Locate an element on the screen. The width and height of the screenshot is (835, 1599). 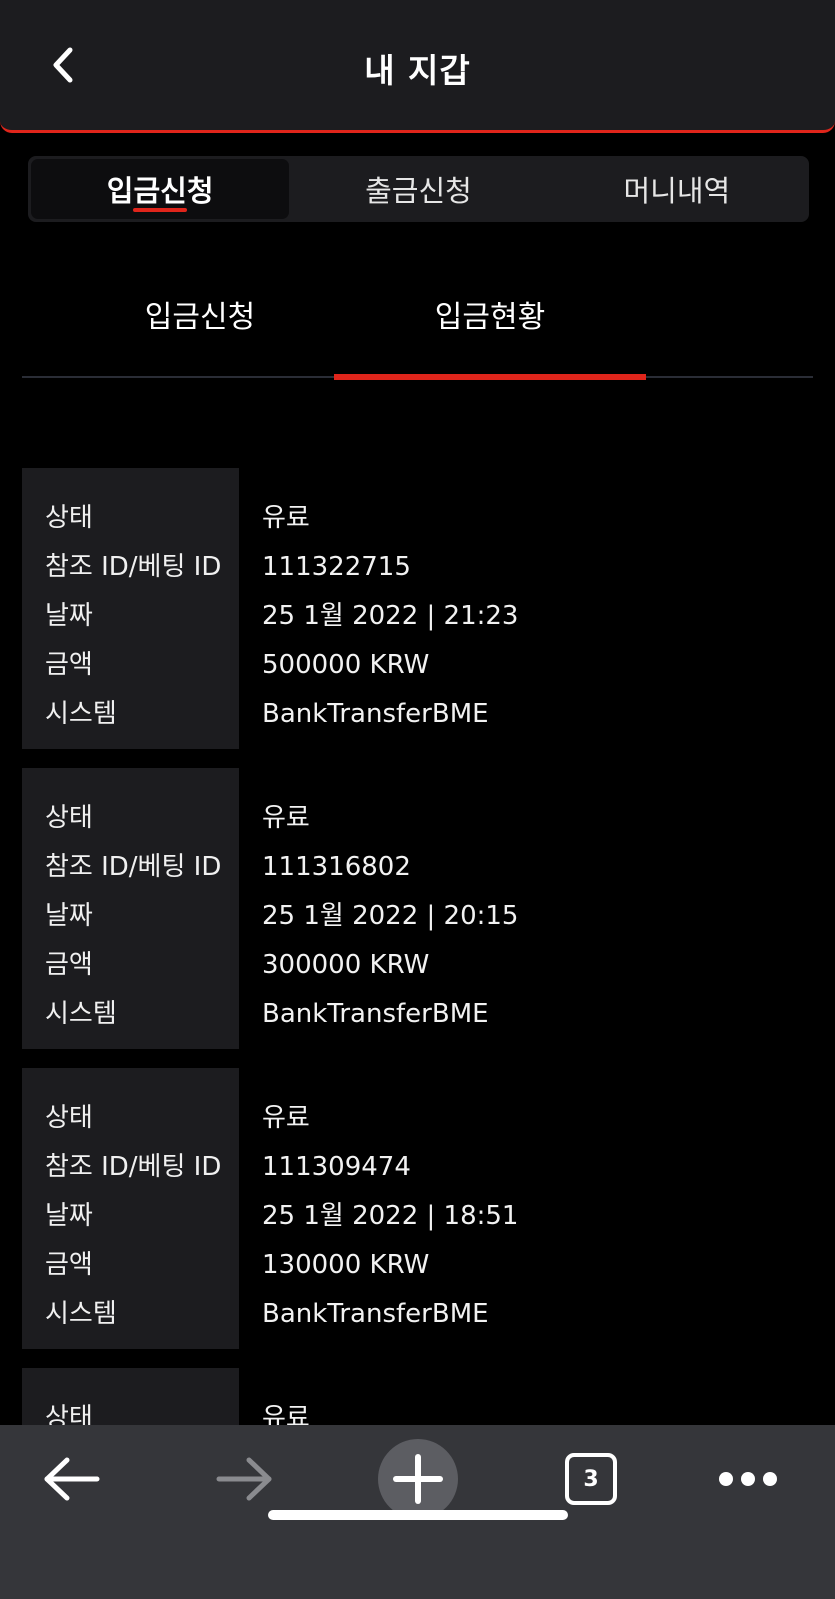
more-options-button is located at coordinates (748, 1479).